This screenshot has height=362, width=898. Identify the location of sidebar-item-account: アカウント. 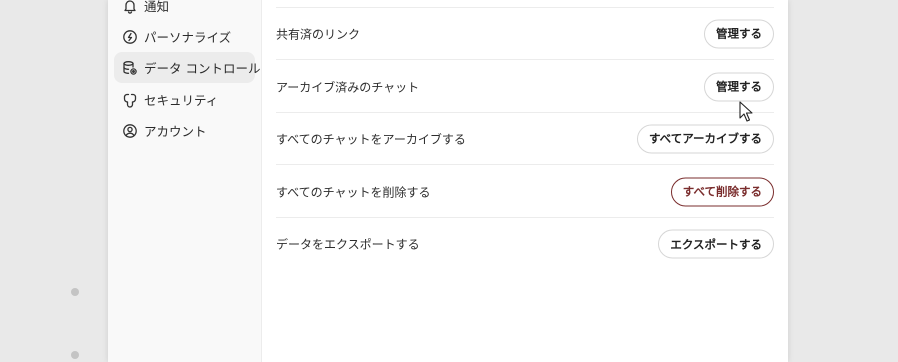
(184, 130).